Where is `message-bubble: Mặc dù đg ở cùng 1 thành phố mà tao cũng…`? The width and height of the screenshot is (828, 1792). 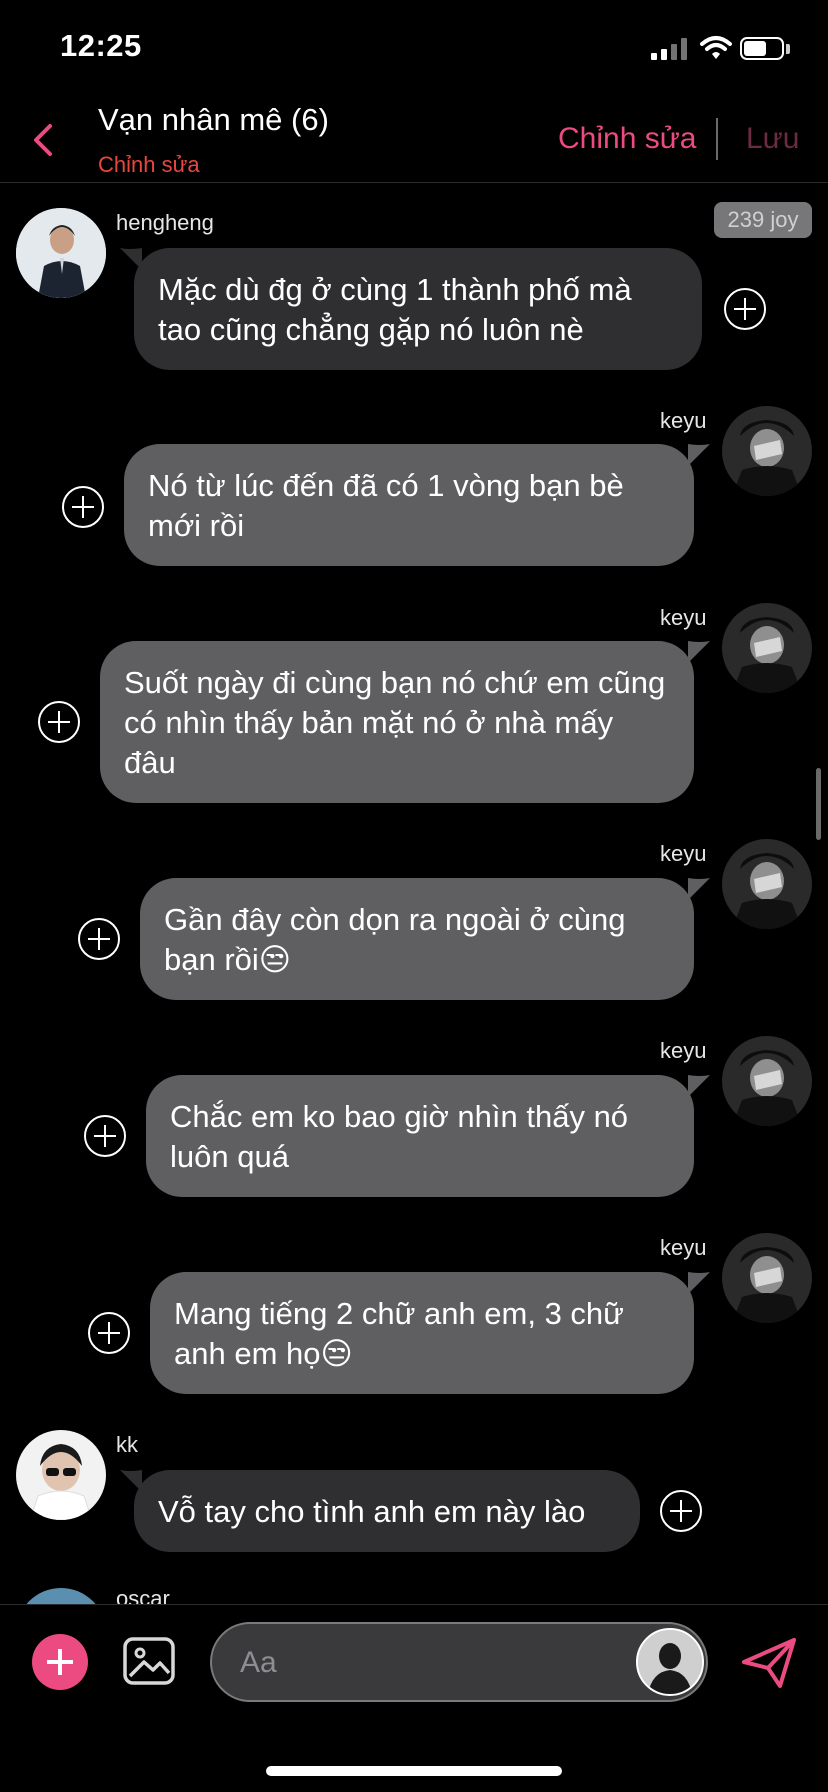
message-bubble: Mặc dù đg ở cùng 1 thành phố mà tao cũng… is located at coordinates (418, 309).